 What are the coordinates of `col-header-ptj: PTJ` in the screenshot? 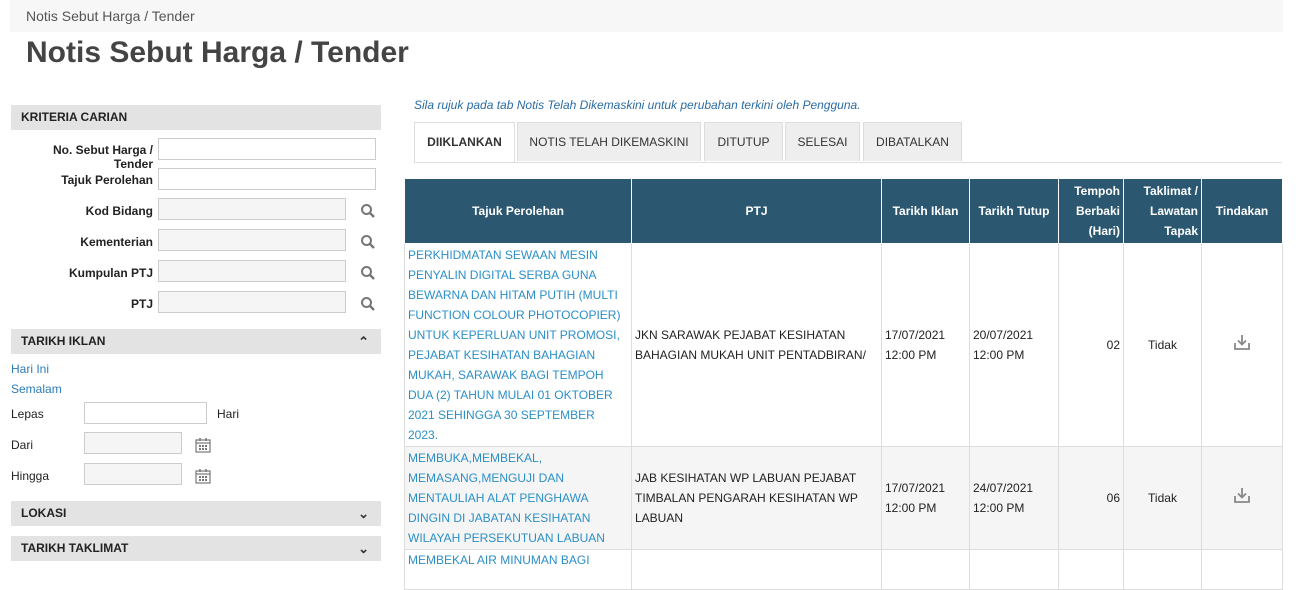 It's located at (756, 211).